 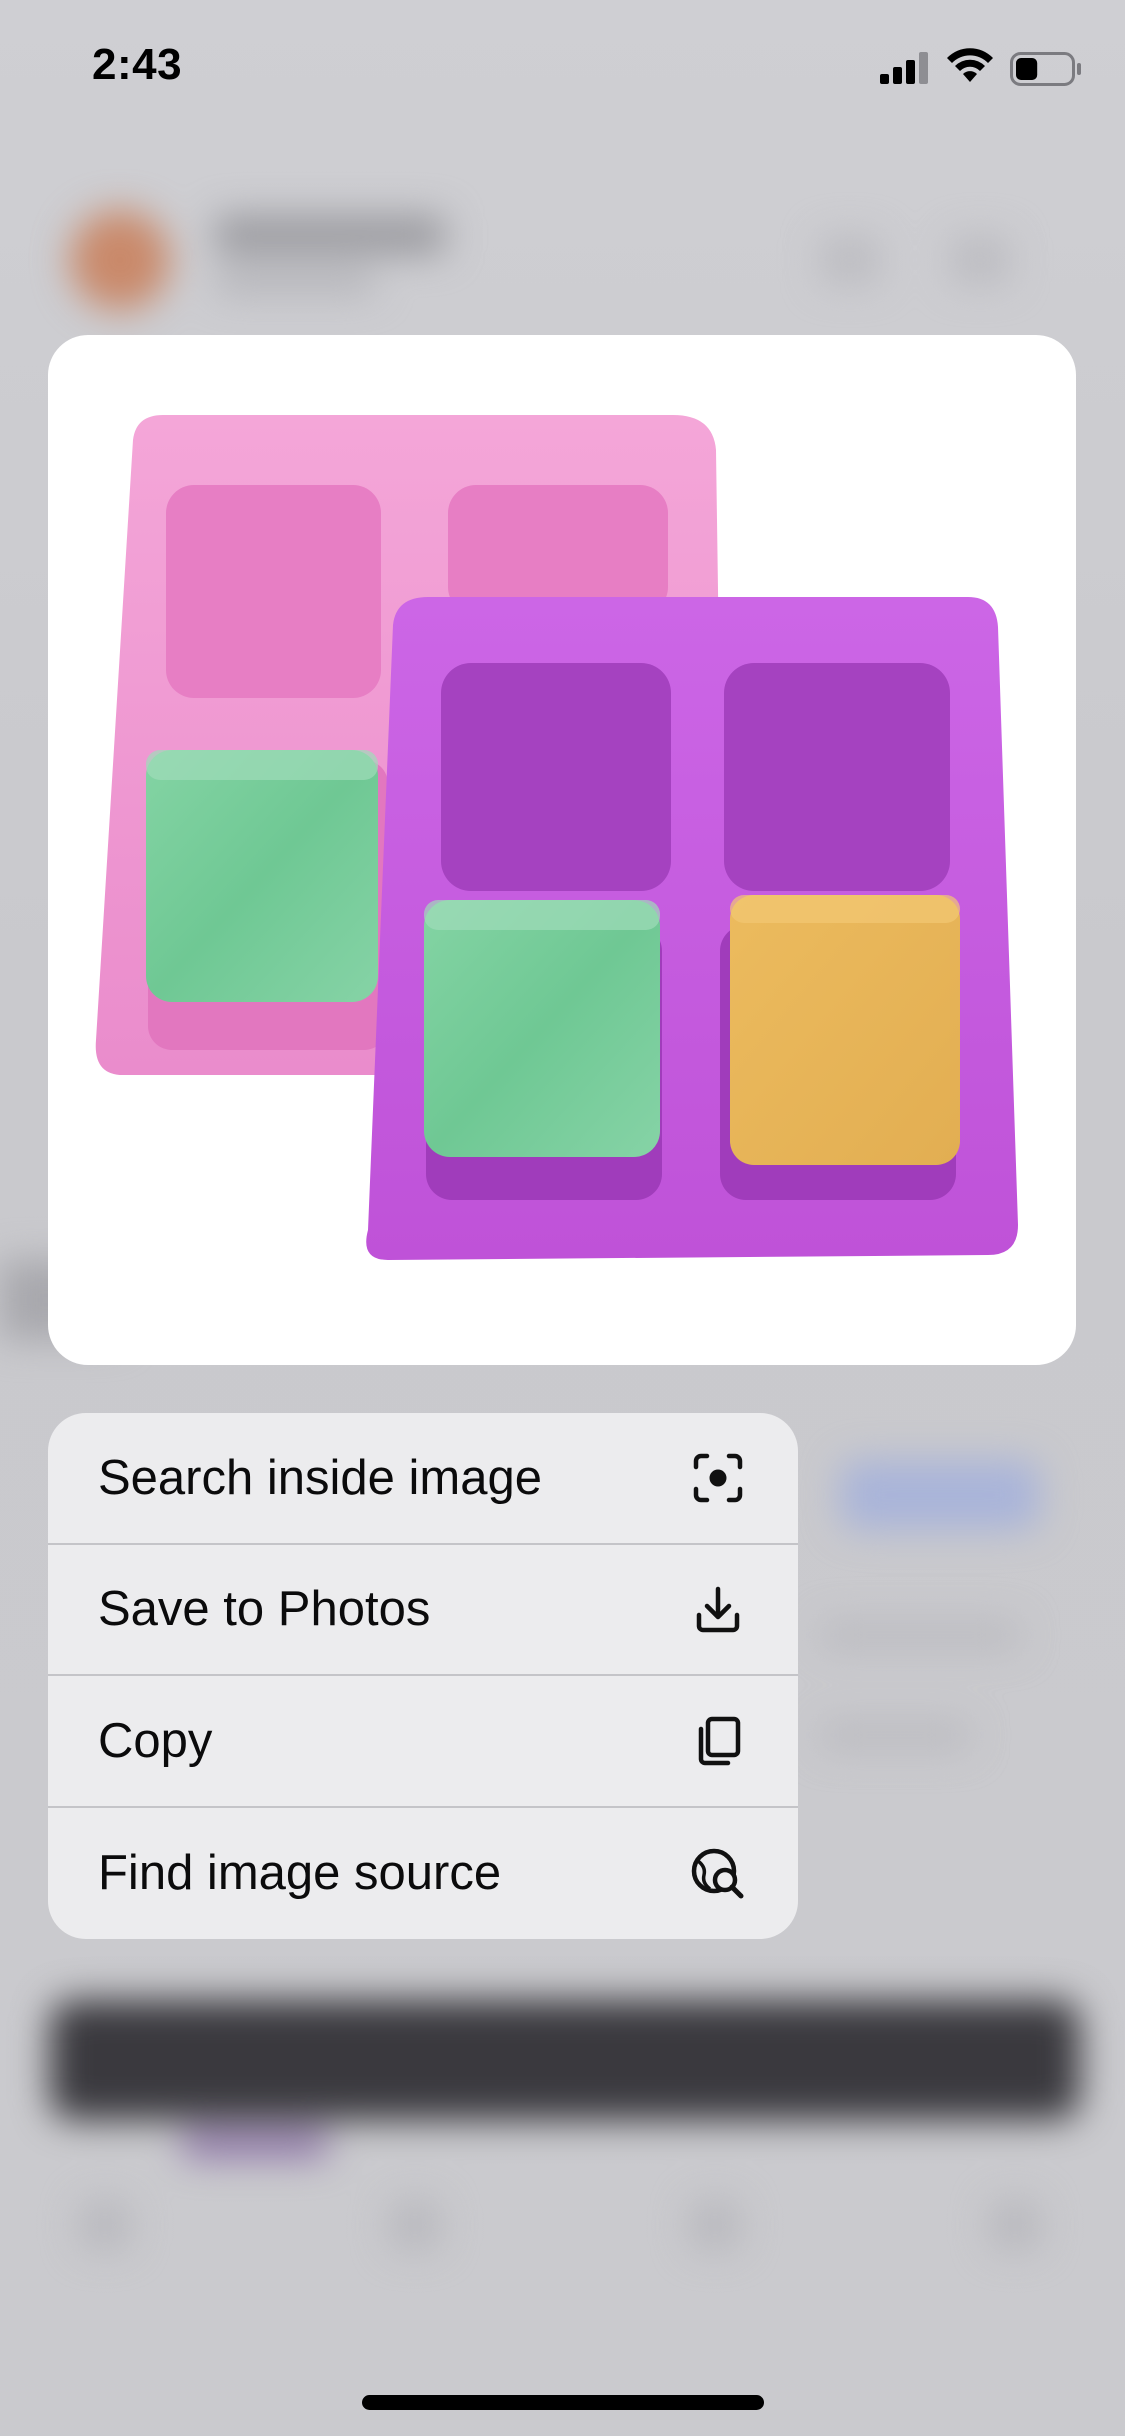 I want to click on battery-icon, so click(x=1045, y=69).